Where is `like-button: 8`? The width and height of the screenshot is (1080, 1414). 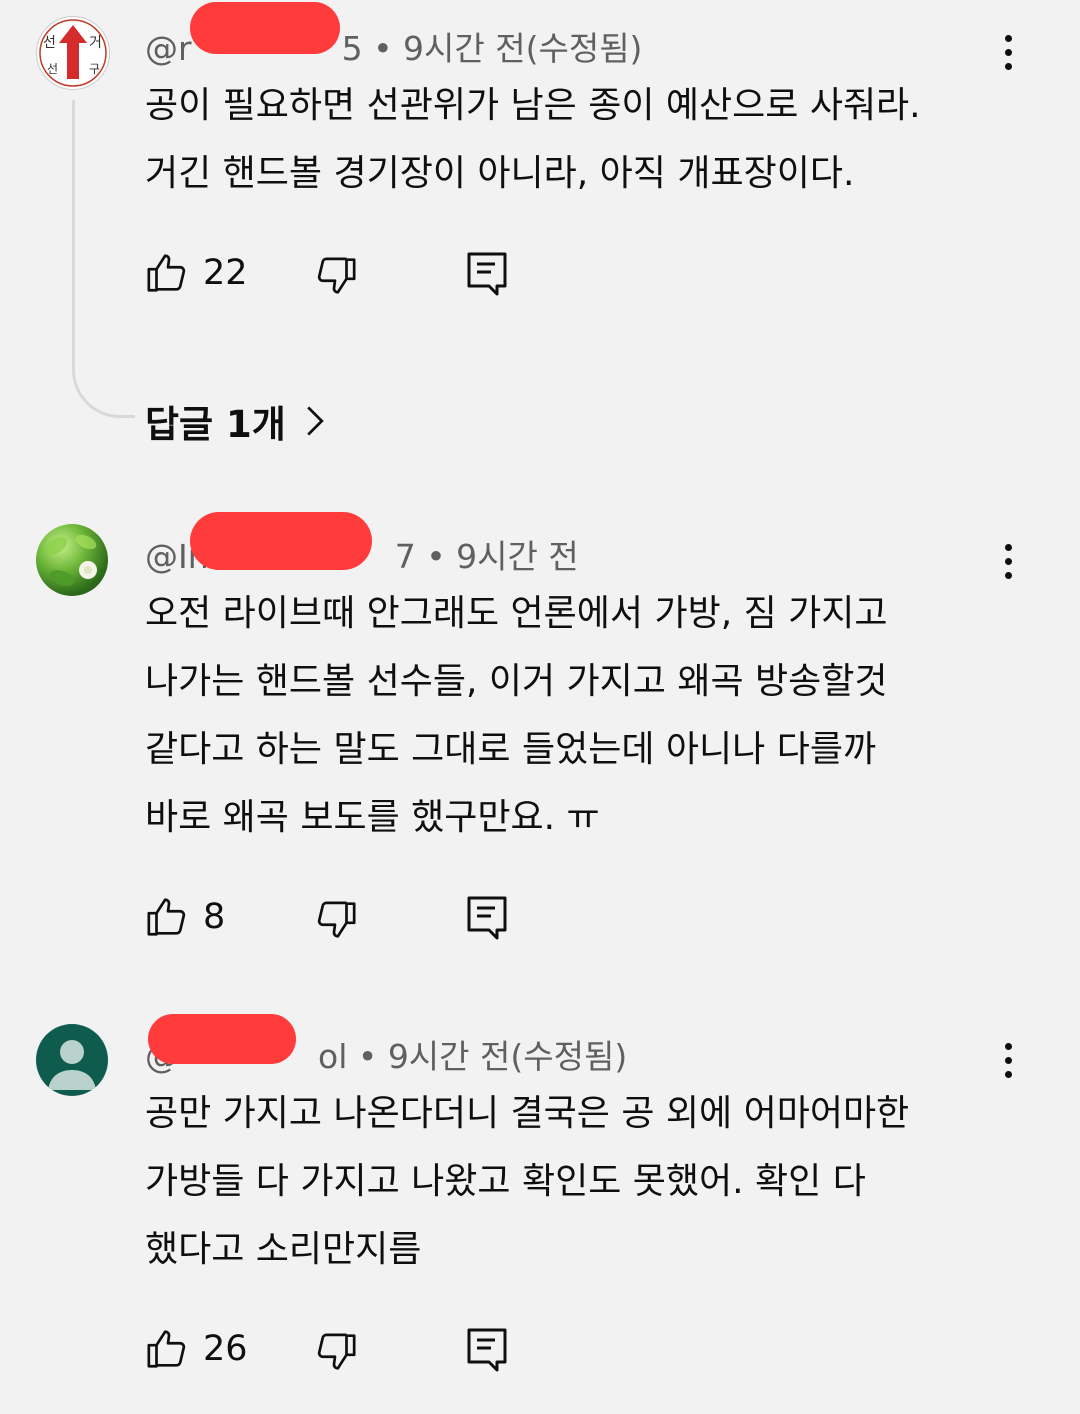
like-button: 8 is located at coordinates (185, 917).